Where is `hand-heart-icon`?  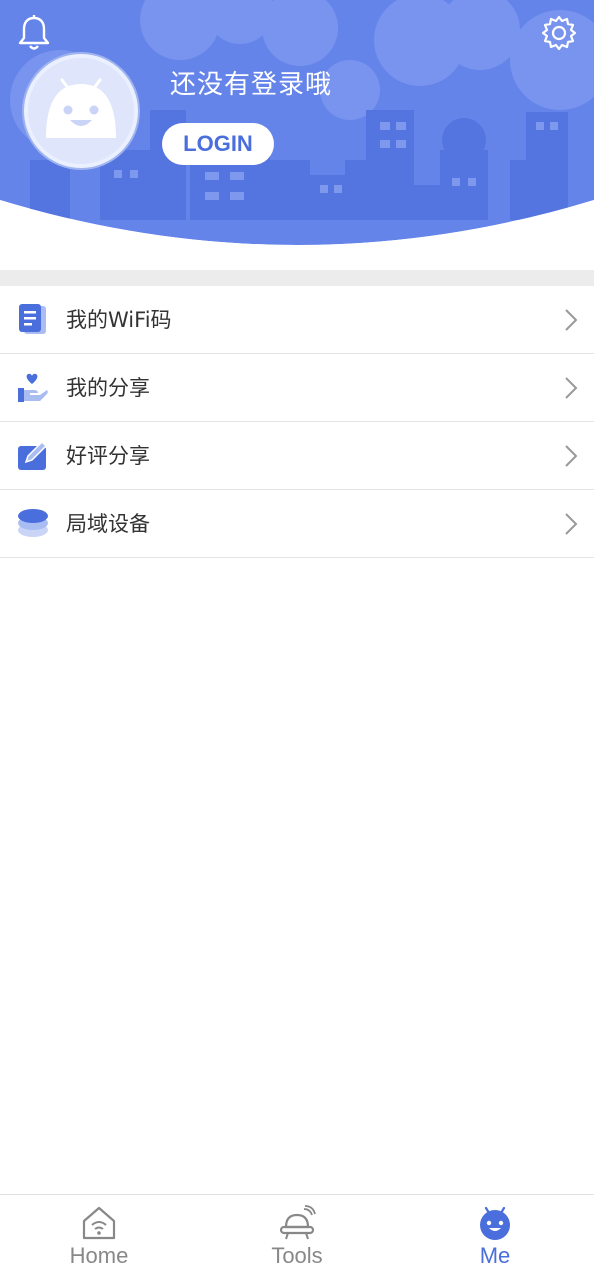 hand-heart-icon is located at coordinates (33, 387).